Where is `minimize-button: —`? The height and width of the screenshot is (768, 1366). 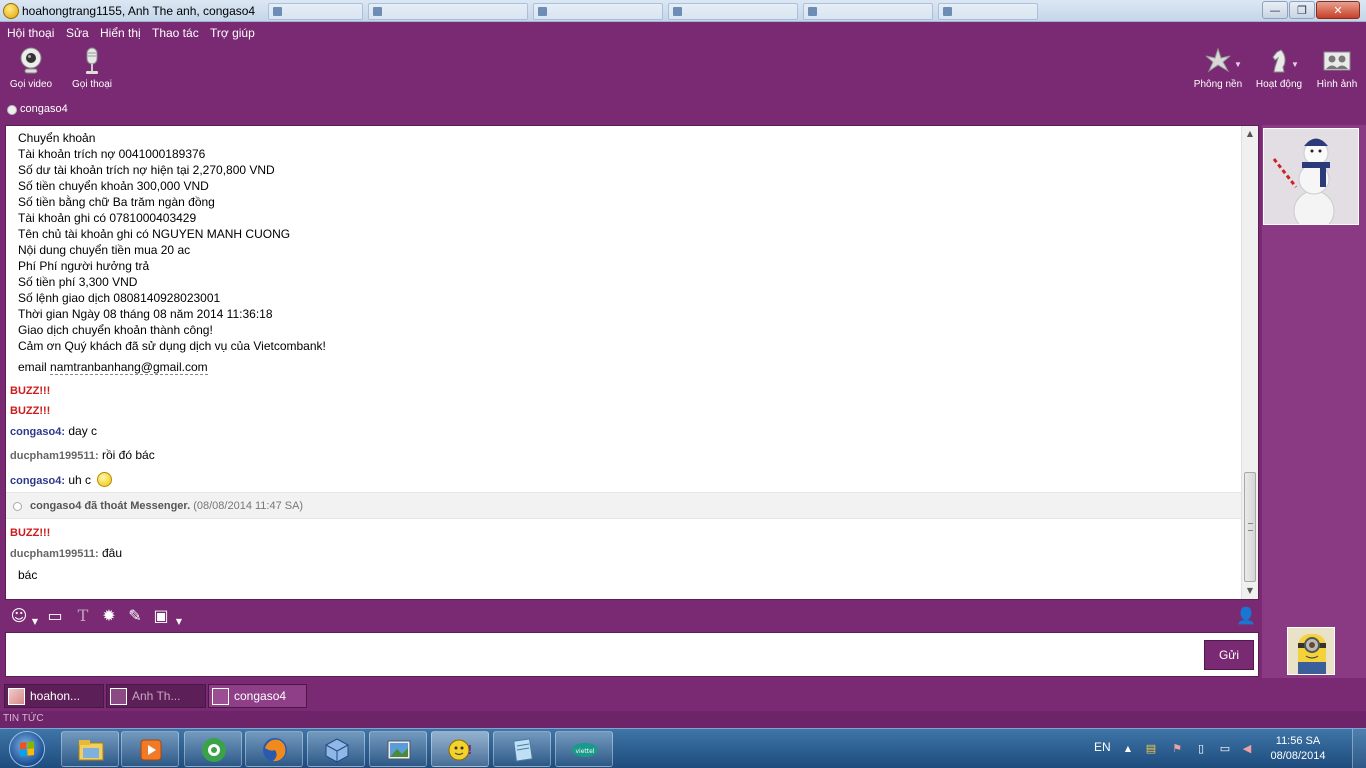 minimize-button: — is located at coordinates (1275, 10).